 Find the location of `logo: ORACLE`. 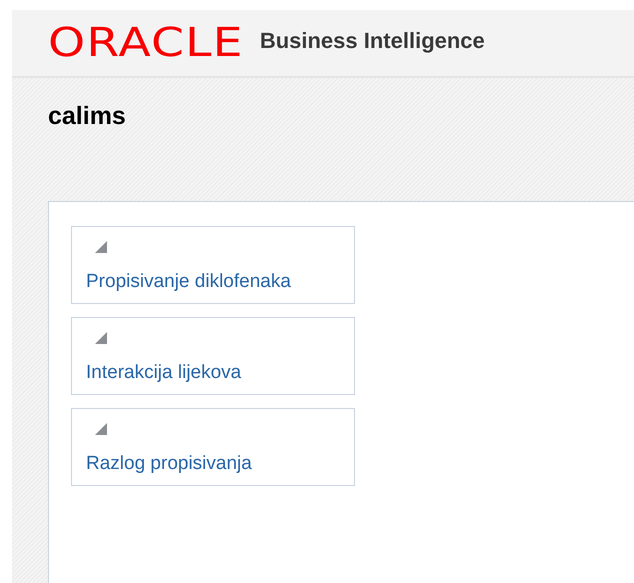

logo: ORACLE is located at coordinates (146, 43).